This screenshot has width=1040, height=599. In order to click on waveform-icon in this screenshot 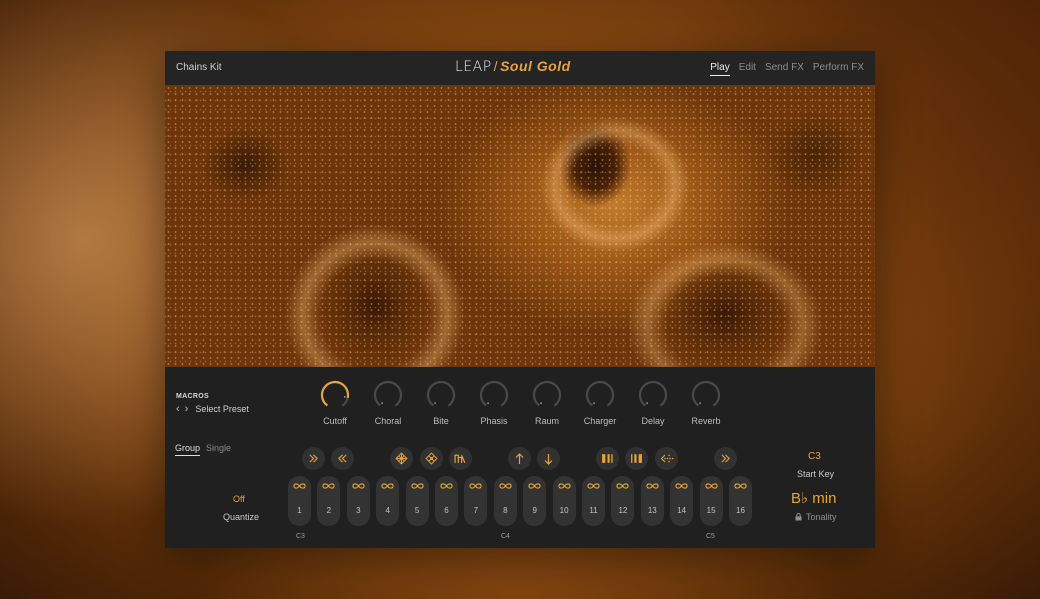, I will do `click(460, 459)`.